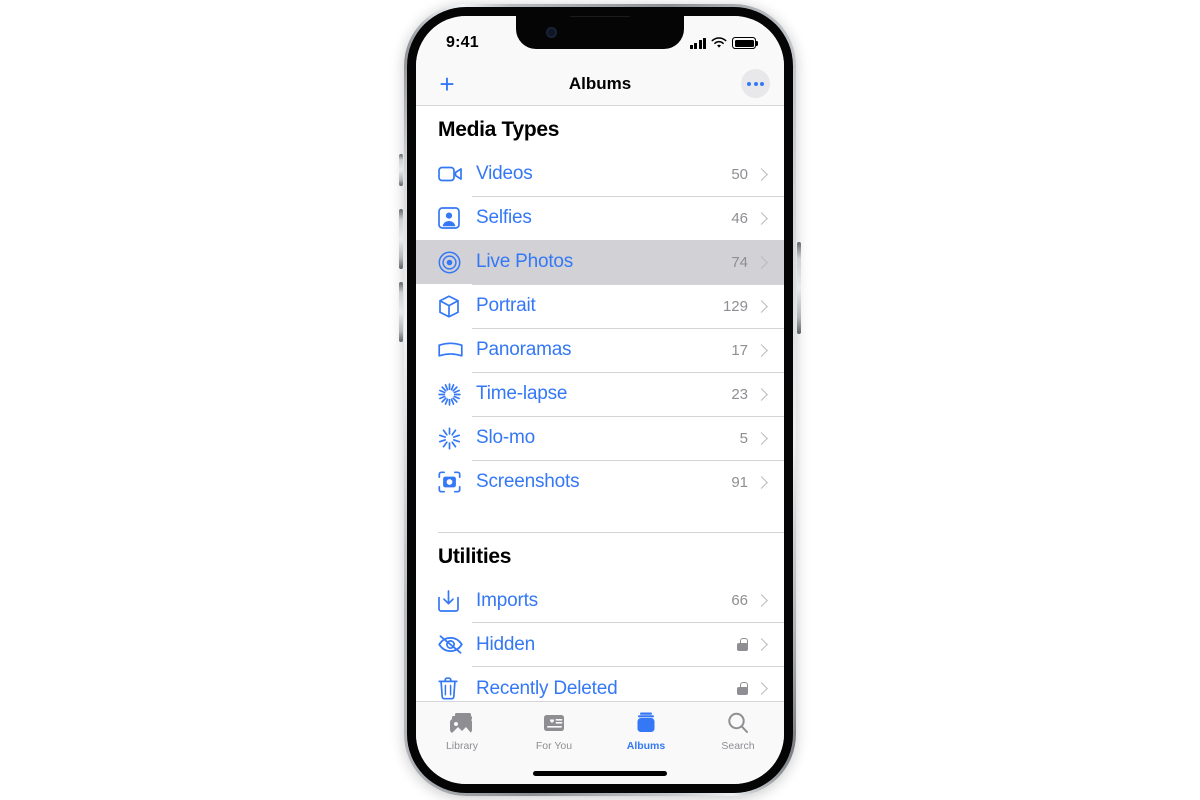 This screenshot has width=1200, height=800. What do you see at coordinates (739, 394) in the screenshot?
I see `album-row-count: 23` at bounding box center [739, 394].